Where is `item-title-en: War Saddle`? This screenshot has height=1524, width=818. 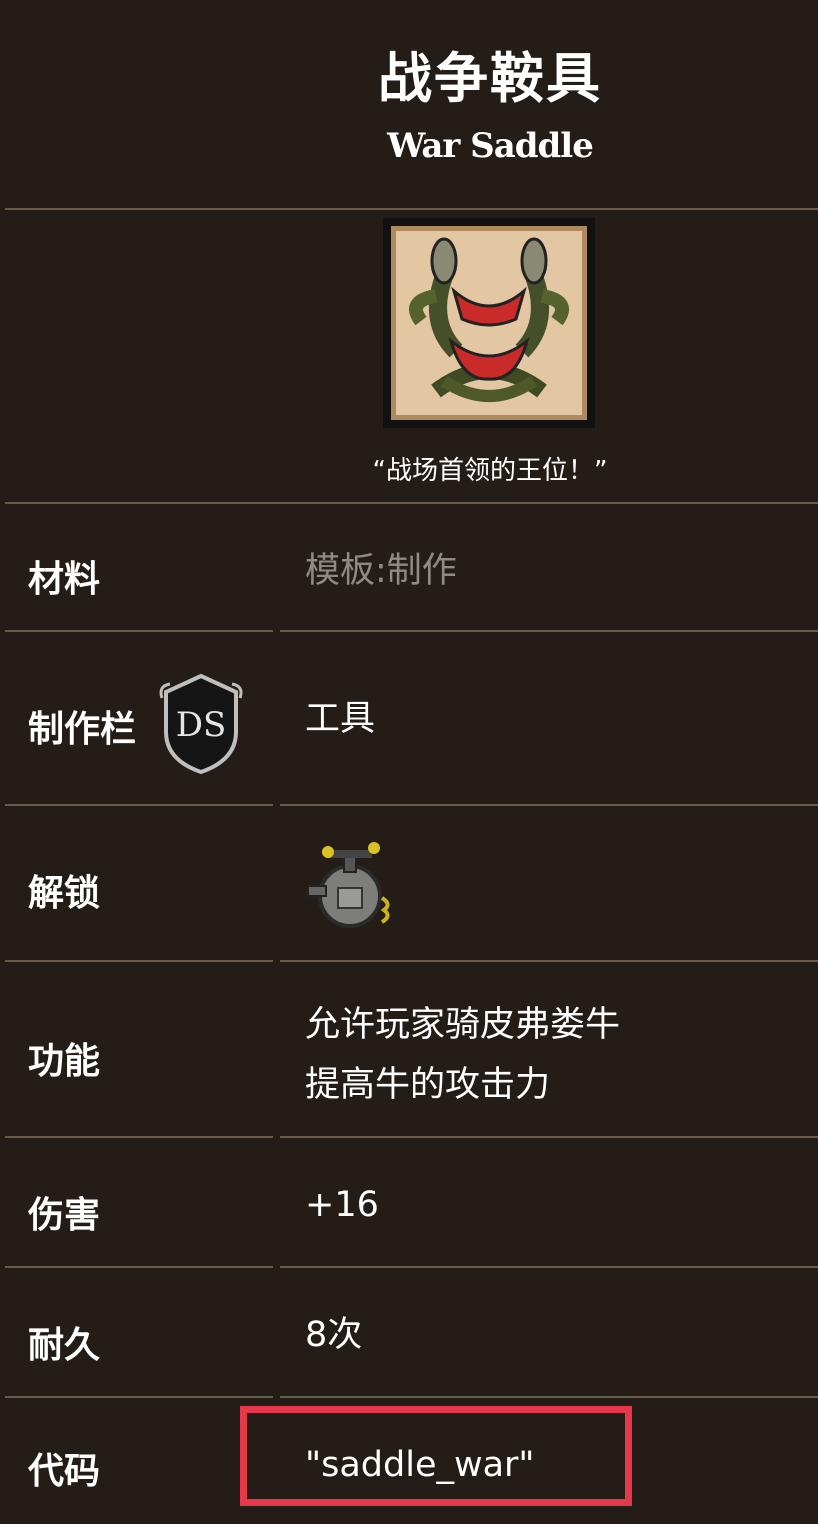
item-title-en: War Saddle is located at coordinates (490, 146).